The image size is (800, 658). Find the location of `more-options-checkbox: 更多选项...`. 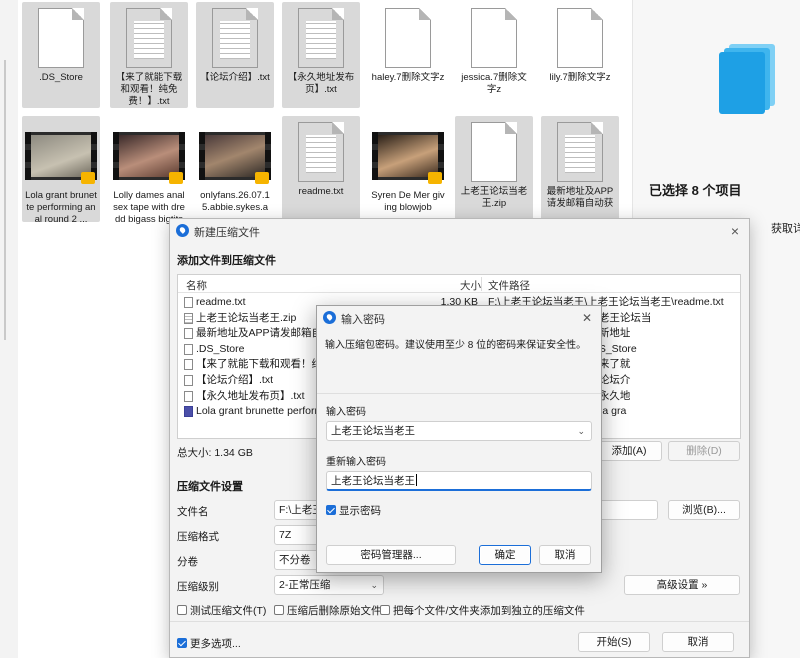

more-options-checkbox: 更多选项... is located at coordinates (209, 643).